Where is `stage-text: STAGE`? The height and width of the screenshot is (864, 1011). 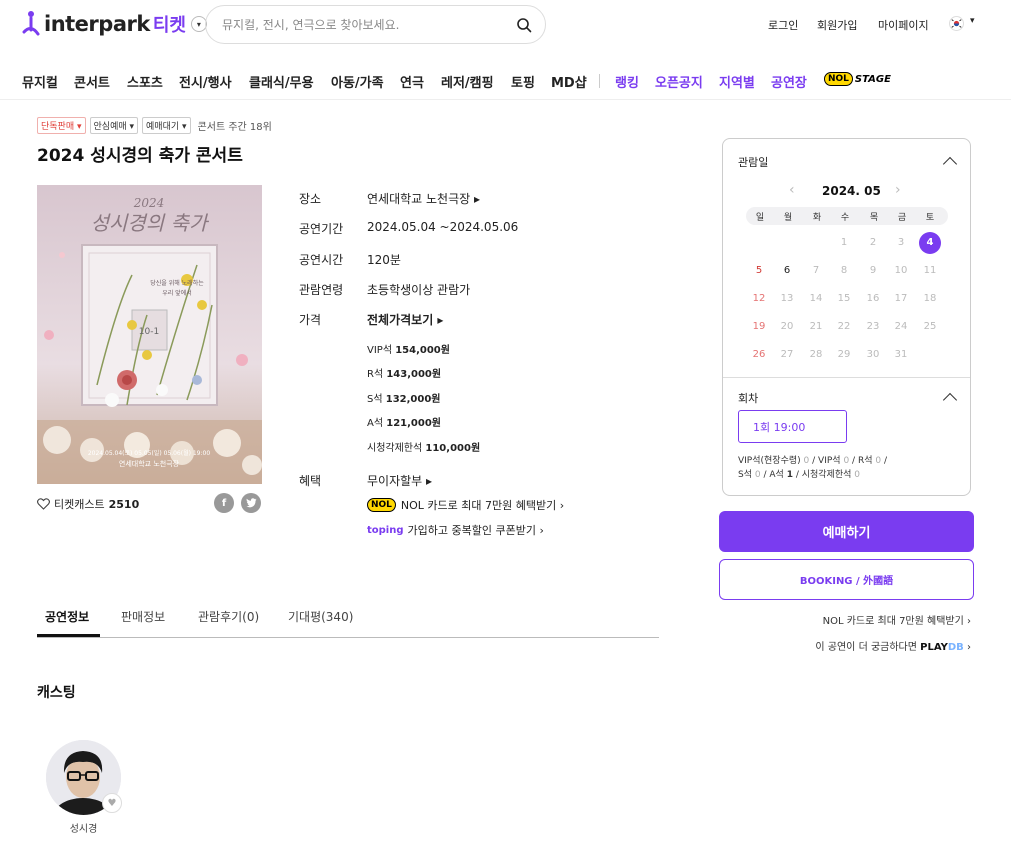
stage-text: STAGE is located at coordinates (872, 79).